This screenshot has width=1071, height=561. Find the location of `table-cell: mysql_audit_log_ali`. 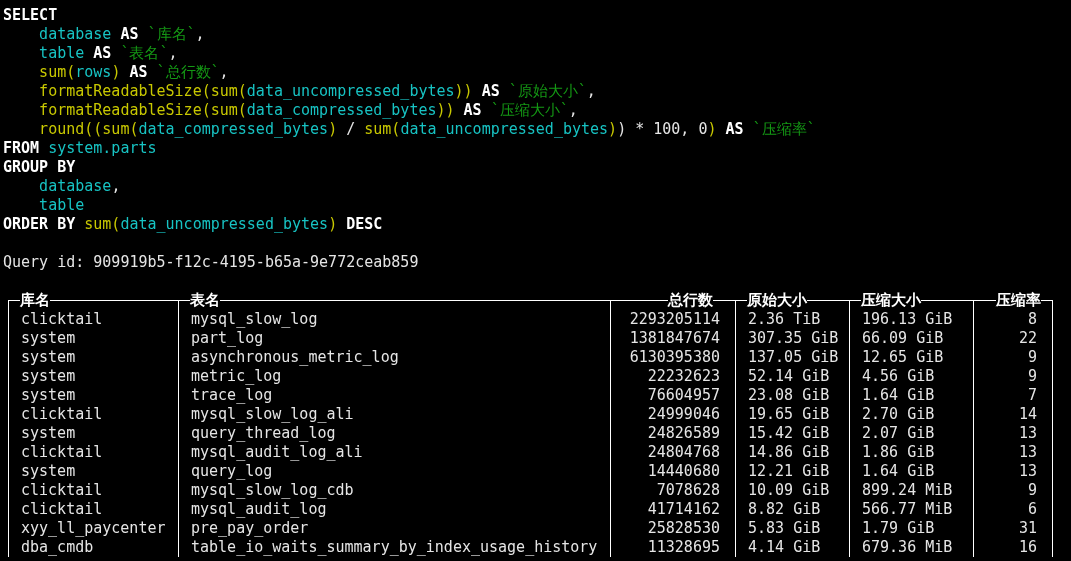

table-cell: mysql_audit_log_ali is located at coordinates (277, 452).